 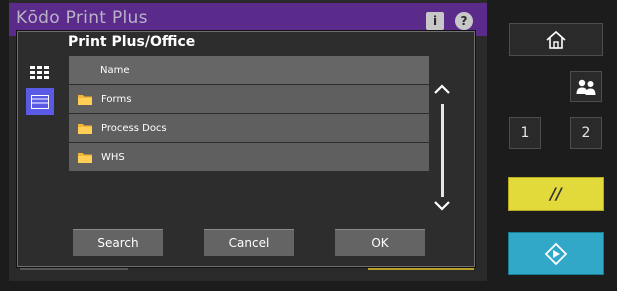 I want to click on scroll-up-button, so click(x=442, y=89).